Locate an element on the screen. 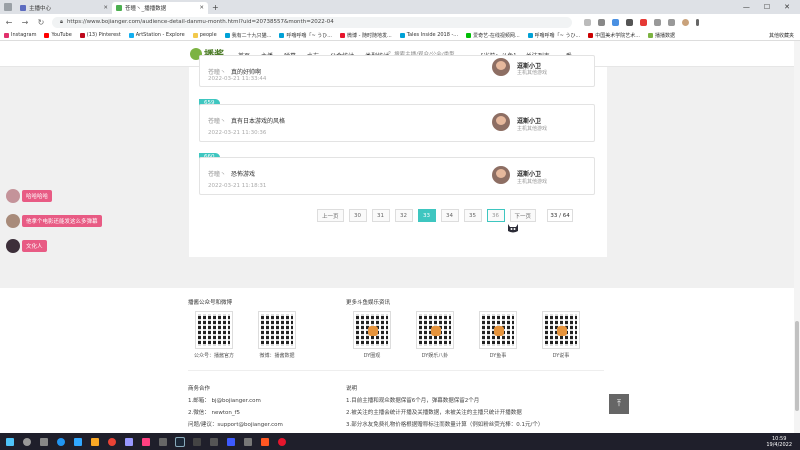 This screenshot has height=450, width=800. refresh-icon: ↻ is located at coordinates (41, 22).